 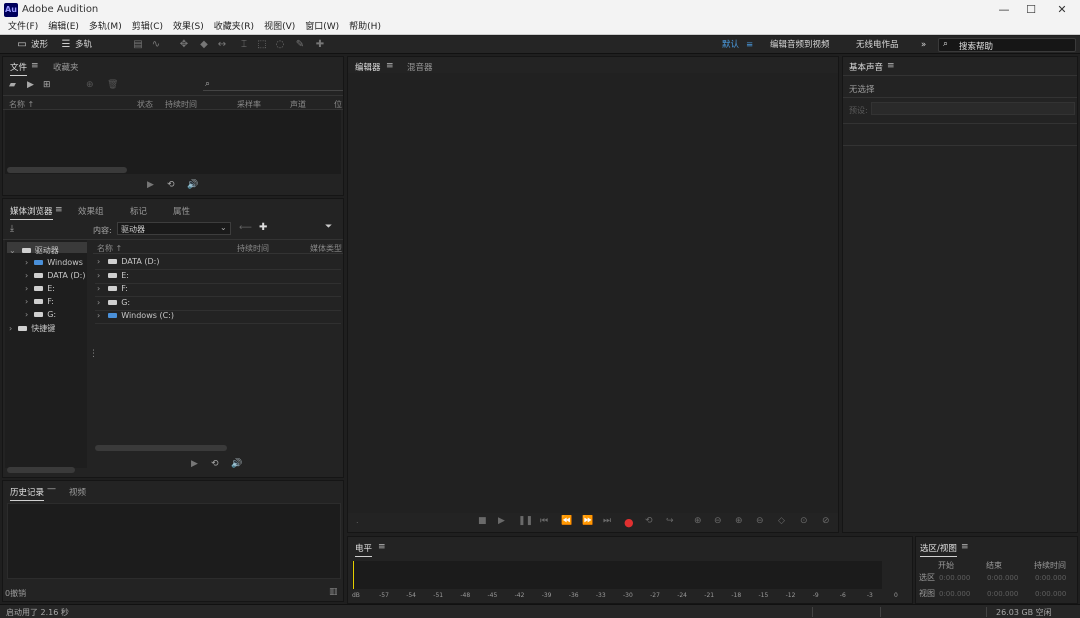 I want to click on move-to-next-icon: ⏭, so click(x=607, y=521).